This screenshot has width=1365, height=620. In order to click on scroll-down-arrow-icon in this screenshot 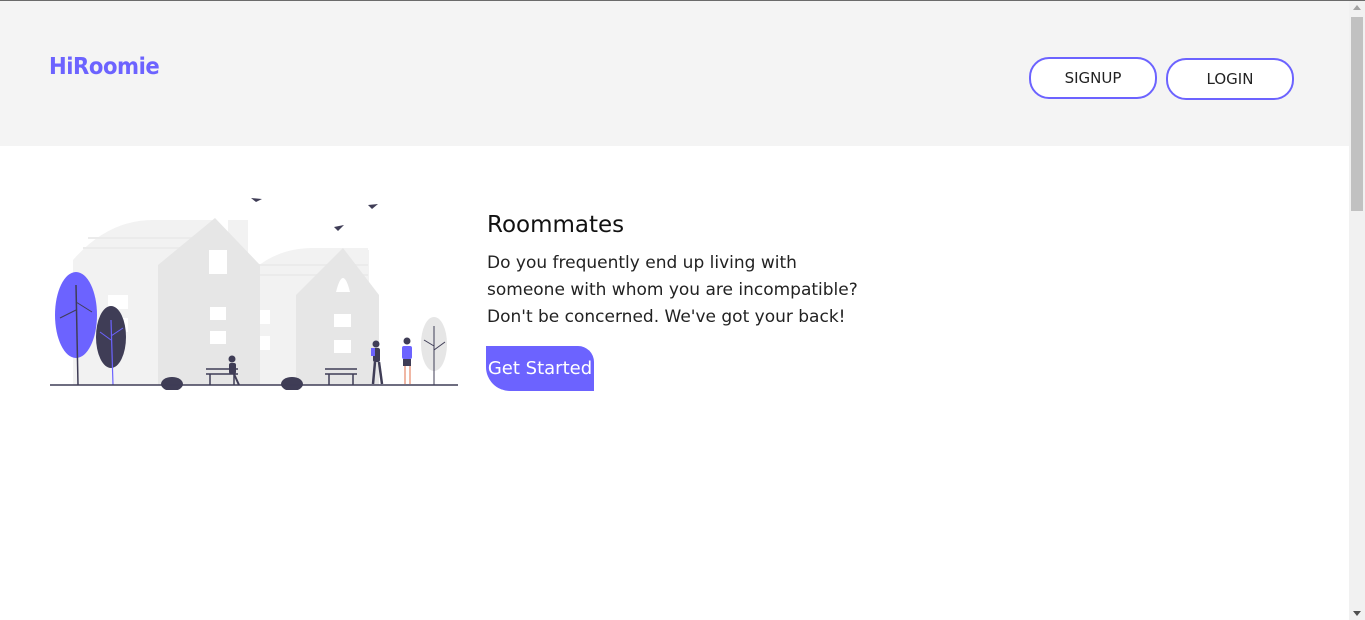, I will do `click(1357, 613)`.